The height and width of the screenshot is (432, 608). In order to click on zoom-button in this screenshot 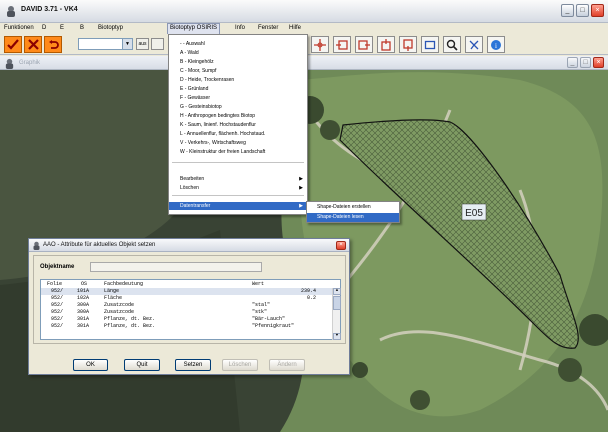, I will do `click(452, 44)`.